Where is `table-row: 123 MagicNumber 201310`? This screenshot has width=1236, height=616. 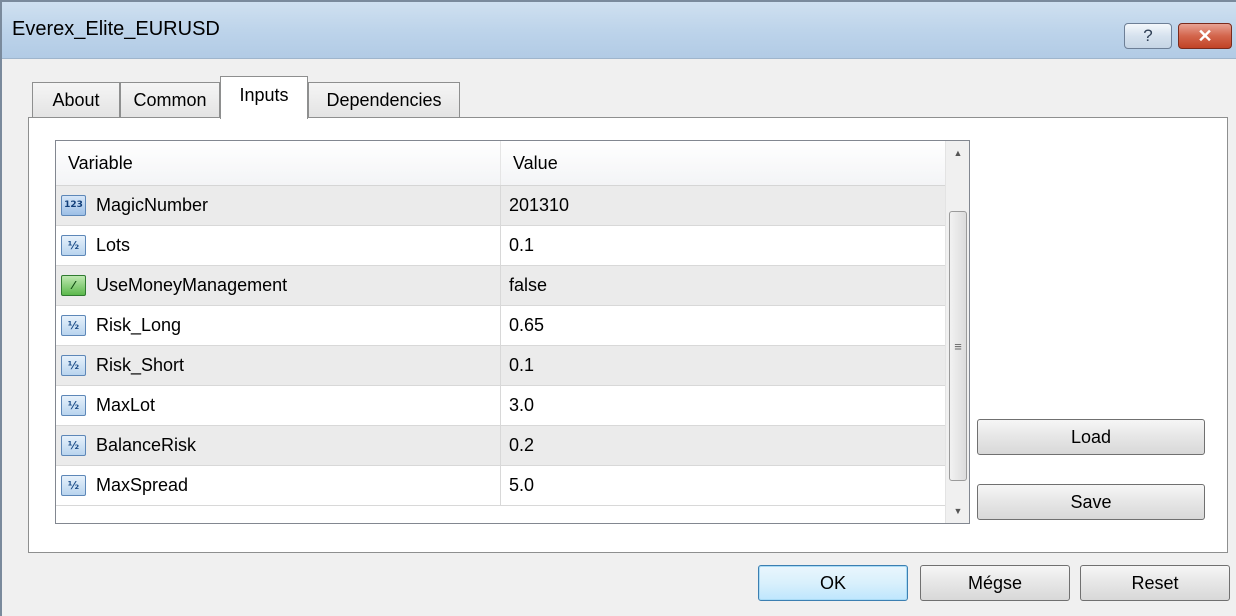 table-row: 123 MagicNumber 201310 is located at coordinates (500, 206).